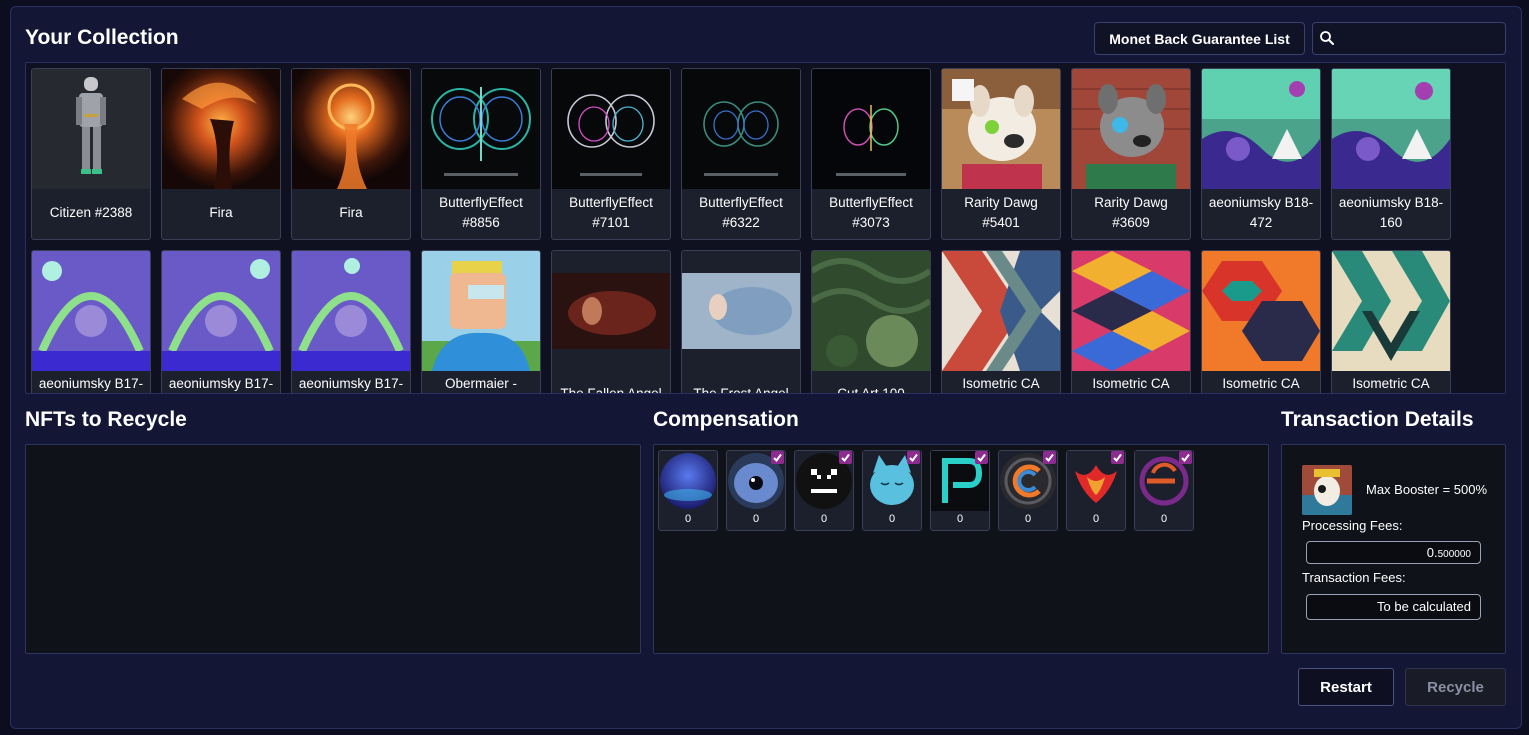  What do you see at coordinates (1393, 552) in the screenshot?
I see `processing-fees-field: 0.500000` at bounding box center [1393, 552].